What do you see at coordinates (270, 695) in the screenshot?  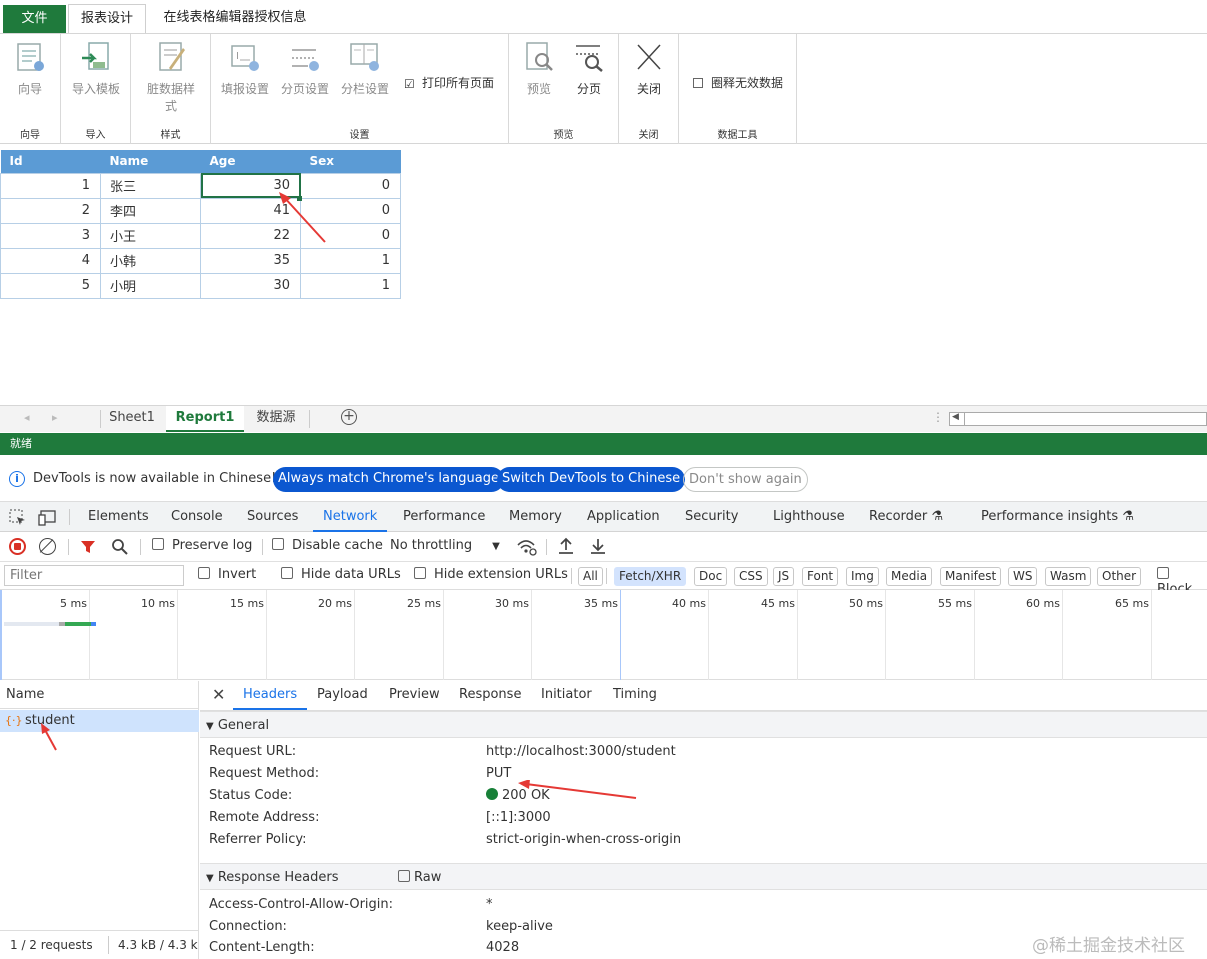 I see `tab-headers: Headers` at bounding box center [270, 695].